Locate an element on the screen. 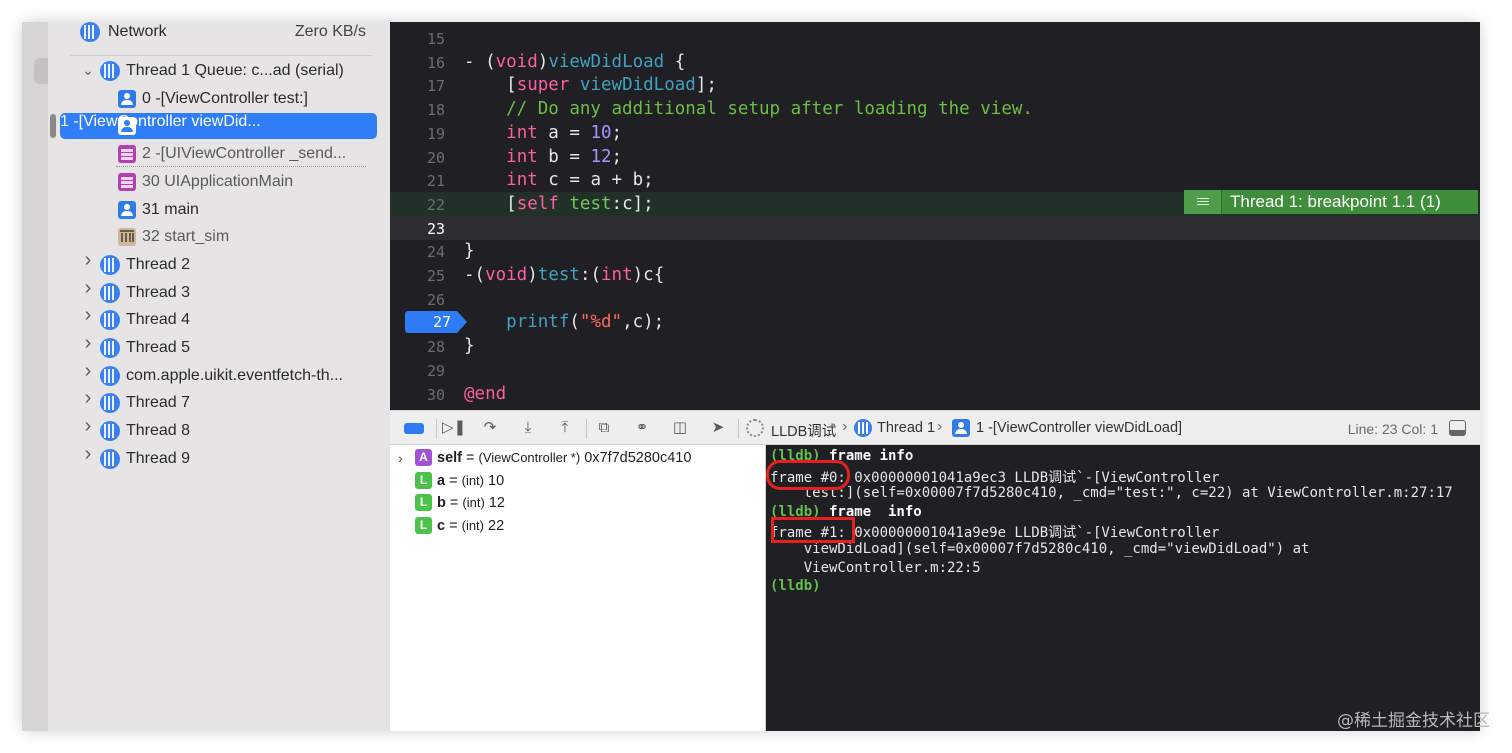  code-token: printf is located at coordinates (538, 322).